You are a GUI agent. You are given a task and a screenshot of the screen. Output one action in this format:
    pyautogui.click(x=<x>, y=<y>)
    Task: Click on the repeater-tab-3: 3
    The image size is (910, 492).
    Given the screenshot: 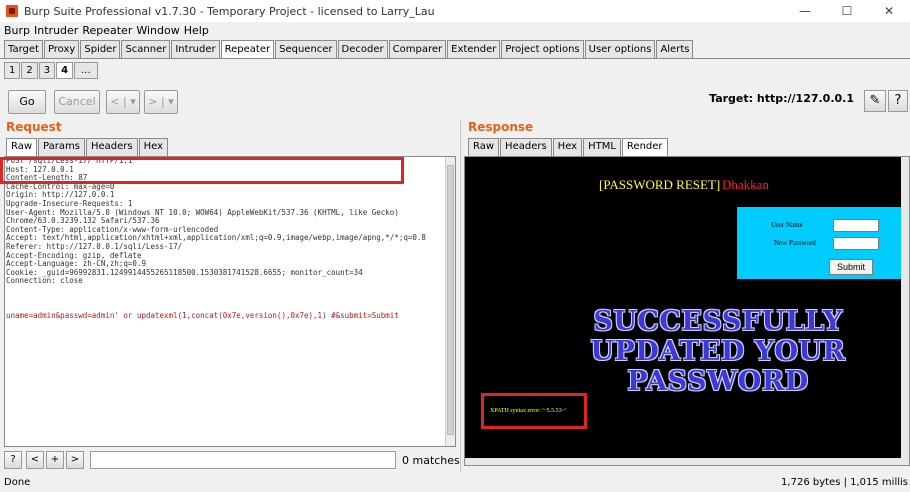 What is the action you would take?
    pyautogui.click(x=47, y=70)
    